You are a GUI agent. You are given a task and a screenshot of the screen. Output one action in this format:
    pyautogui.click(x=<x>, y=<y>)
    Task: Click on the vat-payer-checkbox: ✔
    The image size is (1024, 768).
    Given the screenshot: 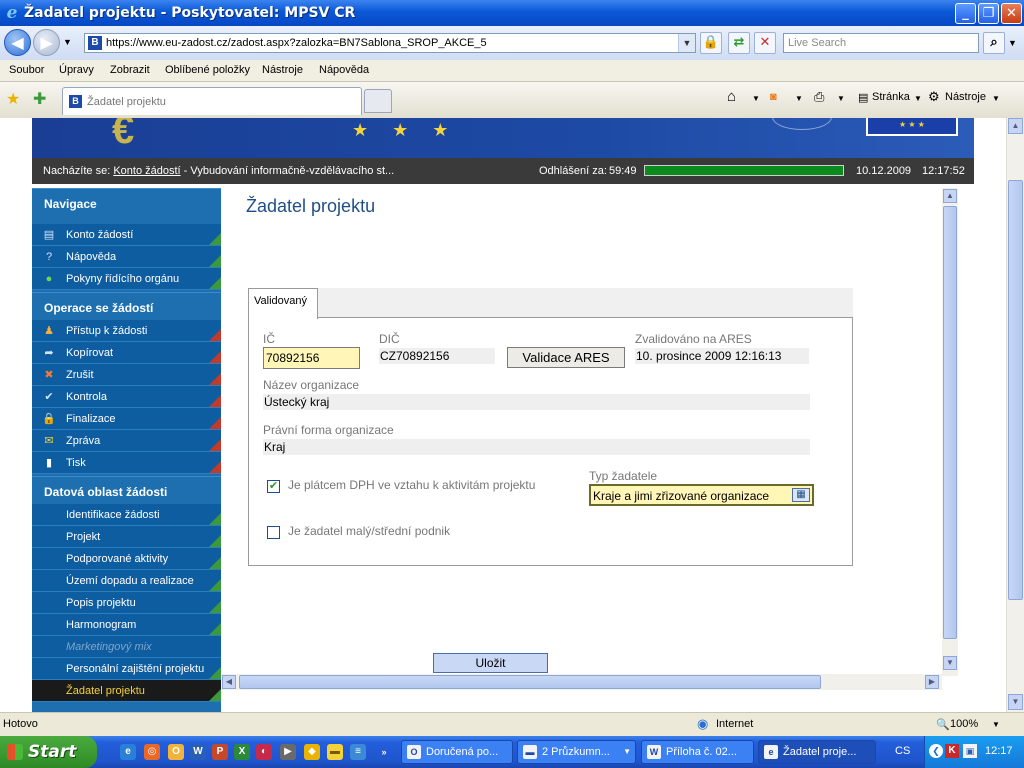 What is the action you would take?
    pyautogui.click(x=273, y=486)
    